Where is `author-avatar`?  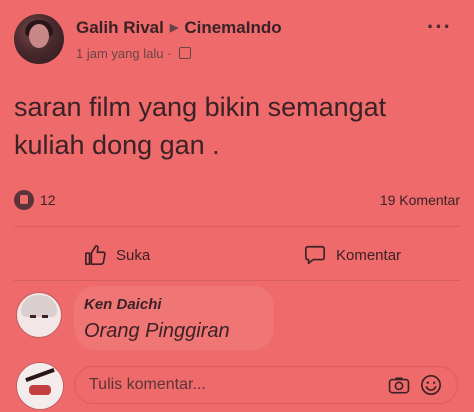
author-avatar is located at coordinates (39, 39).